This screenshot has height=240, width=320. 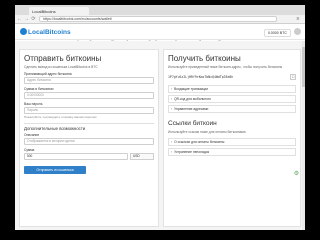 I want to click on avatar, so click(x=297, y=31).